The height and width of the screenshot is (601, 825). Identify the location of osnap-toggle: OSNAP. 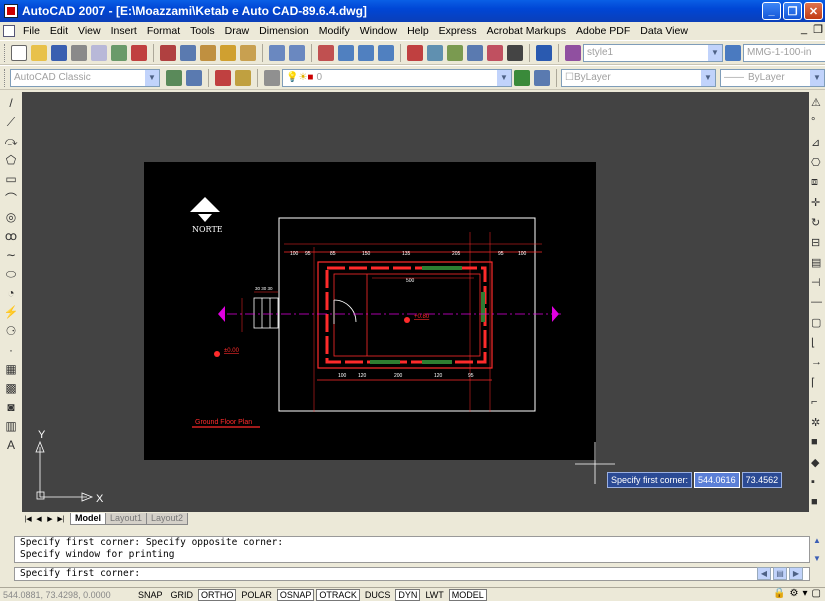
(295, 594).